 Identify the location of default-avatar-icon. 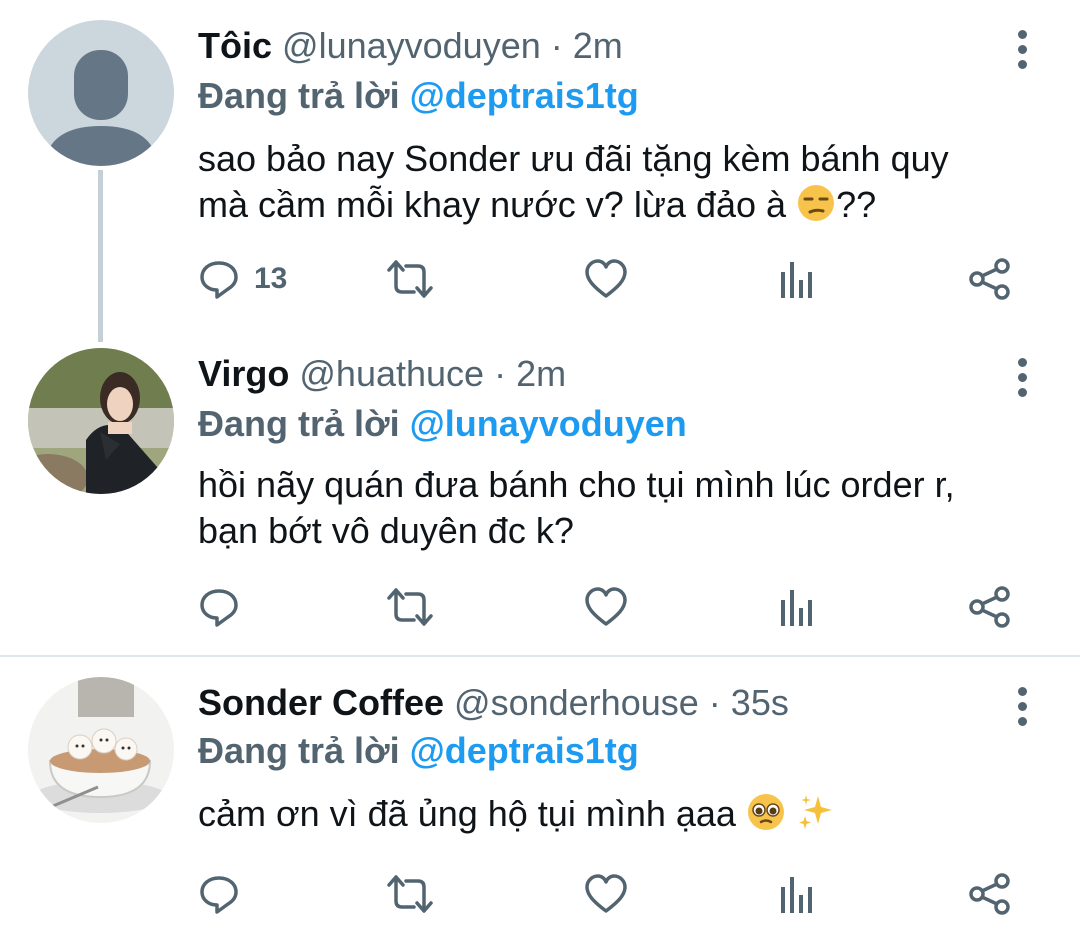
(101, 93).